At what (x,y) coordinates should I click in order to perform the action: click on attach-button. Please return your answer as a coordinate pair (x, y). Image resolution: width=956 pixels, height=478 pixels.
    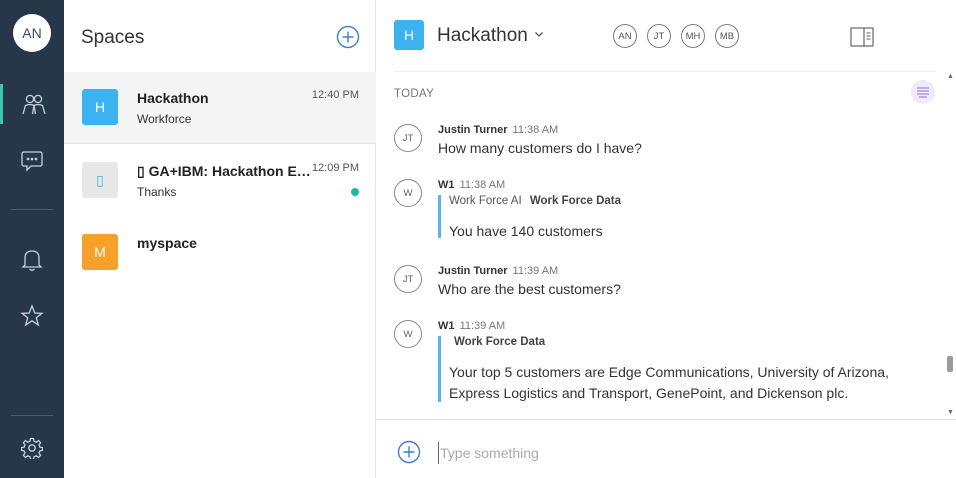
    Looking at the image, I should click on (409, 452).